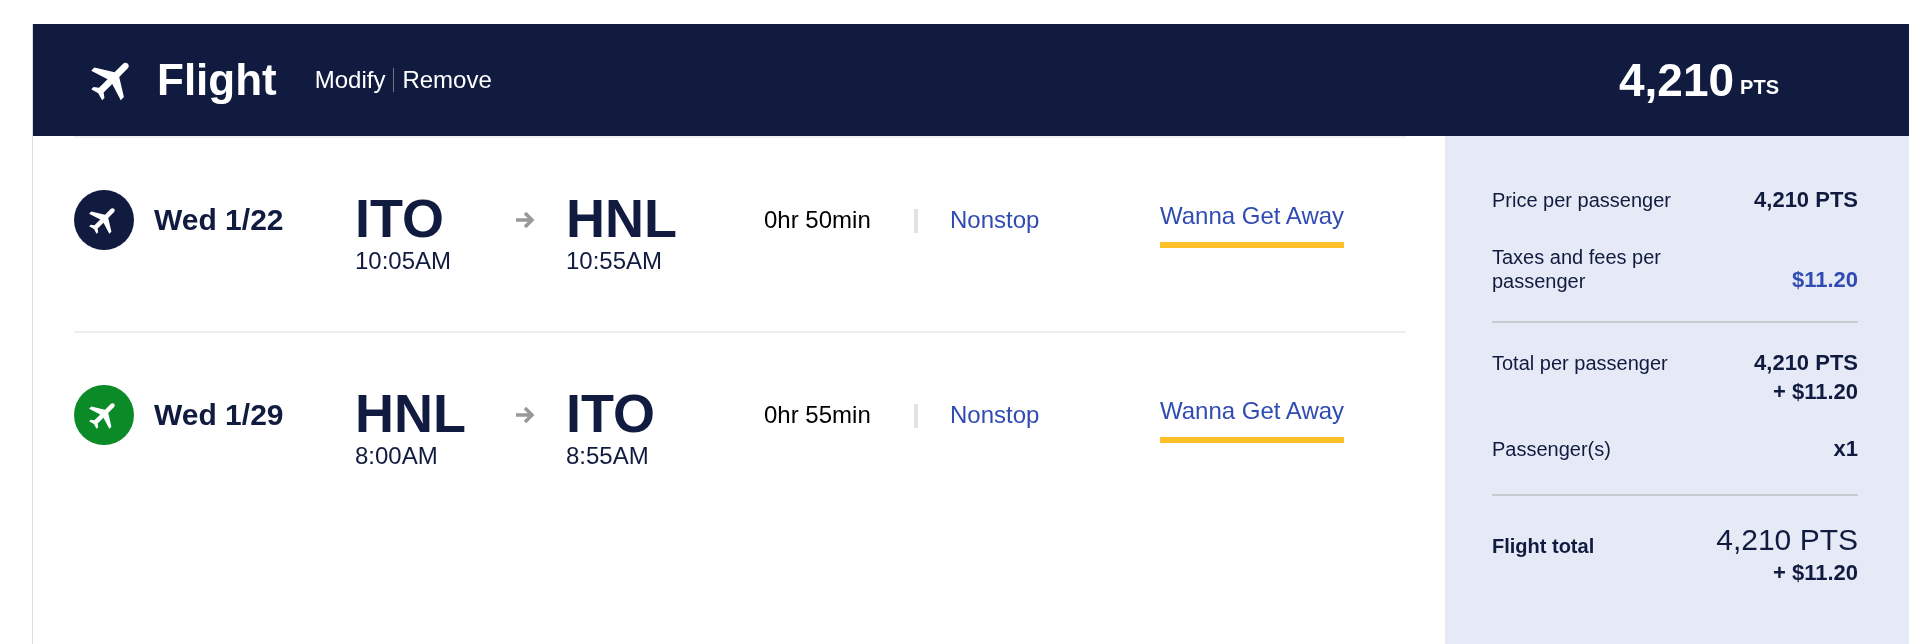 Image resolution: width=1924 pixels, height=644 pixels. What do you see at coordinates (447, 80) in the screenshot?
I see `action-link: Remove` at bounding box center [447, 80].